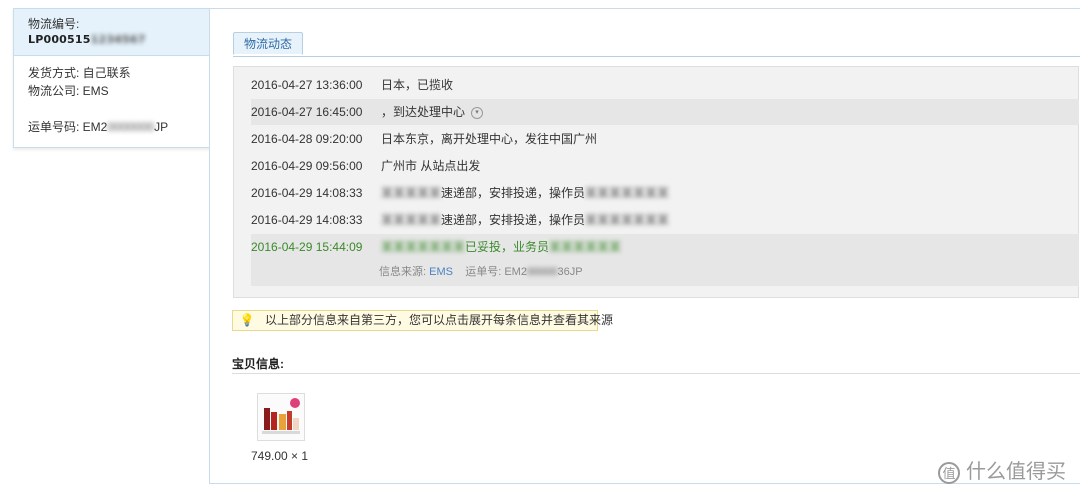  I want to click on product-price: 749.00 × 1, so click(280, 456).